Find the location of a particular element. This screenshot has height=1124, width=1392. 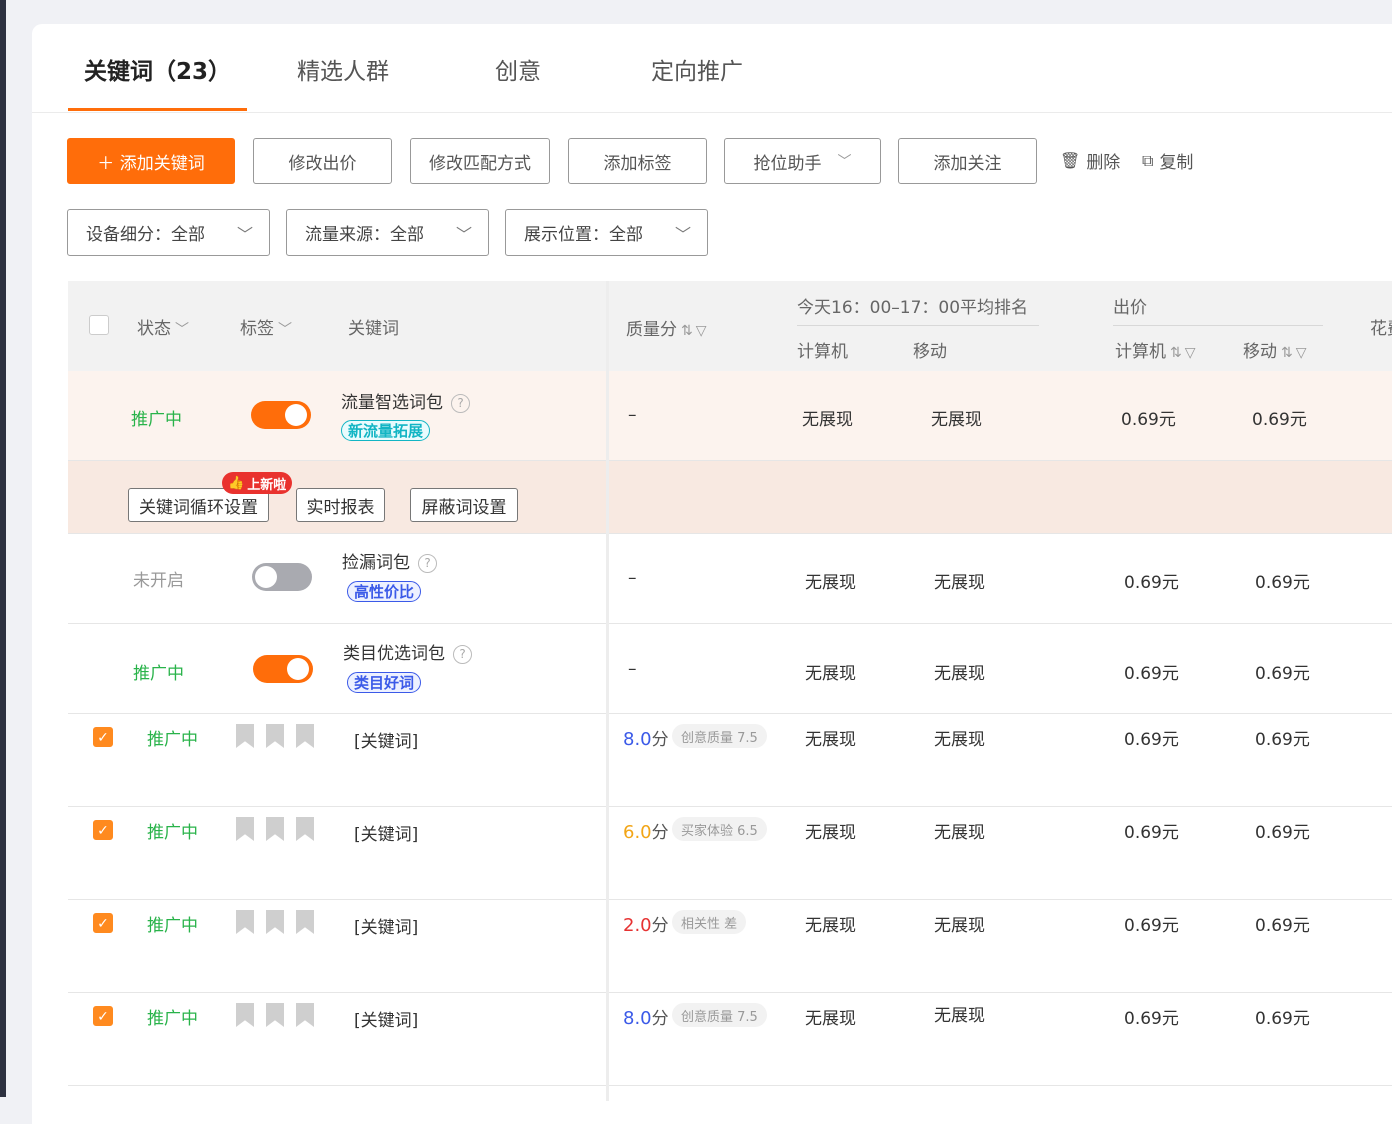

add-keyword-button: ＋ 添加关键词 is located at coordinates (151, 161).